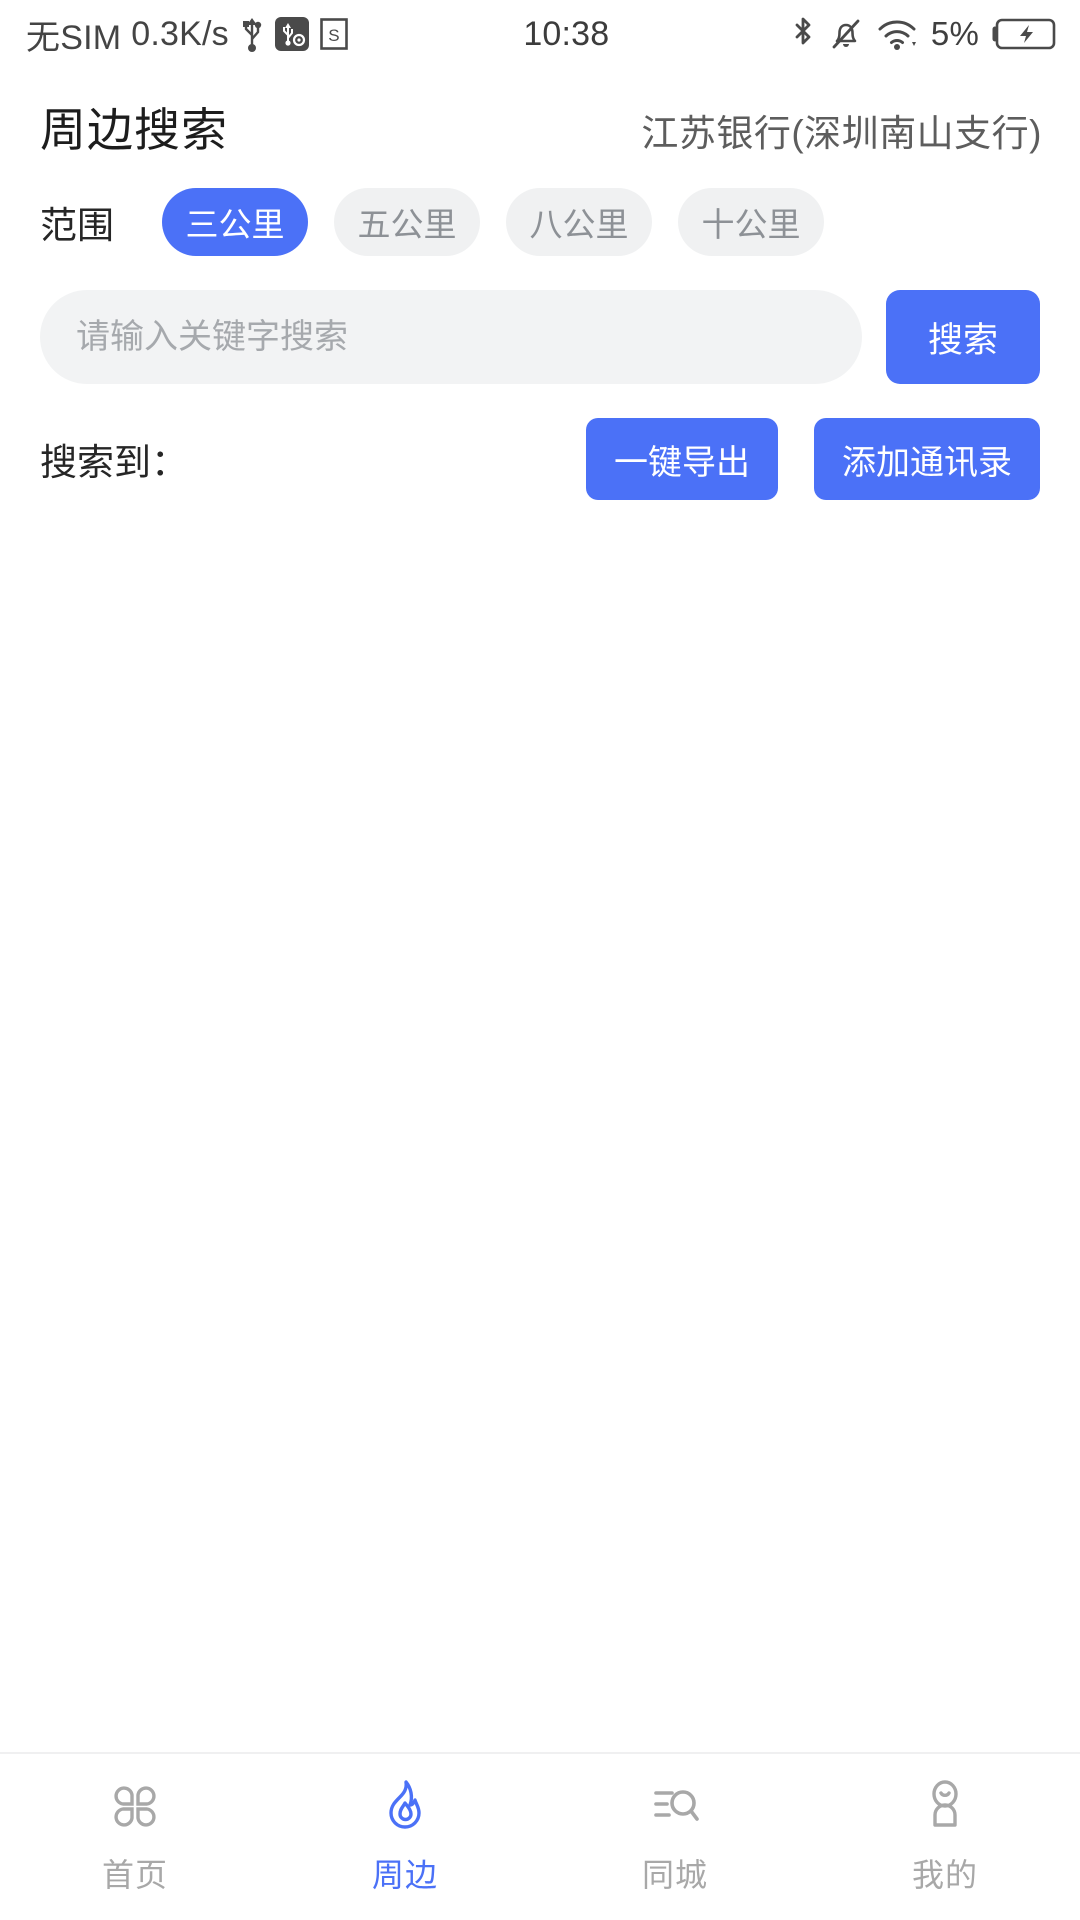  What do you see at coordinates (252, 34) in the screenshot?
I see `usb-icon` at bounding box center [252, 34].